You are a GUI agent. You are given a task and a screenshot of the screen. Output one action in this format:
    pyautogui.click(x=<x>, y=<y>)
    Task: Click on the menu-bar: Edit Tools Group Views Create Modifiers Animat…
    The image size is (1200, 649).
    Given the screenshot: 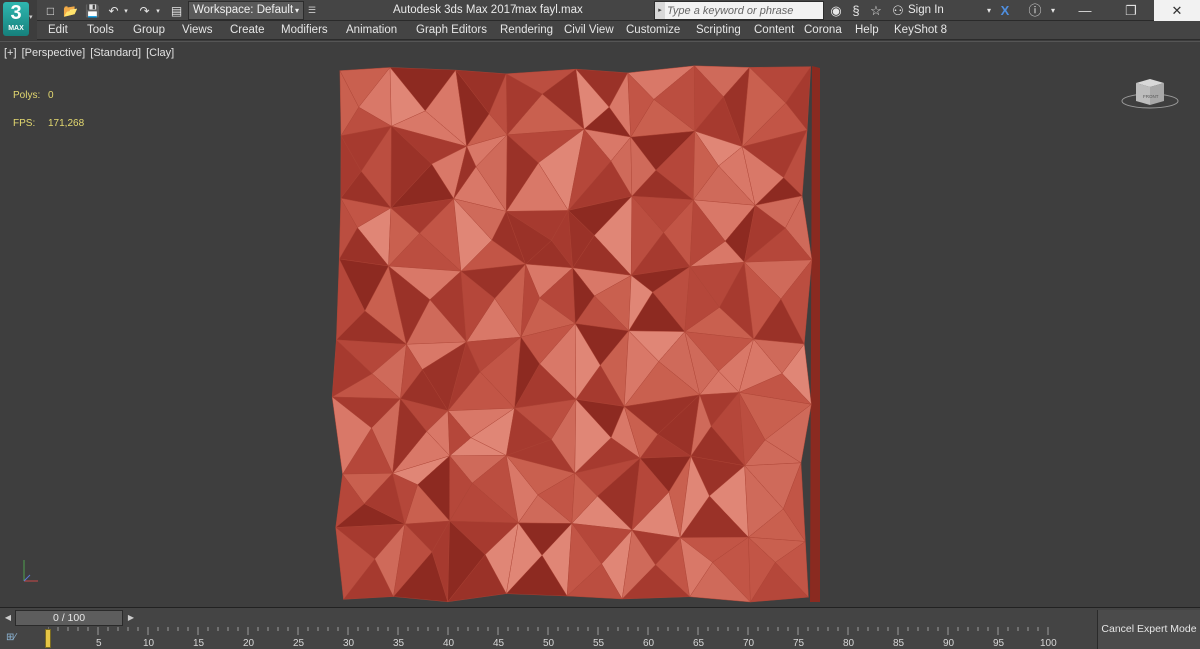 What is the action you would take?
    pyautogui.click(x=618, y=30)
    